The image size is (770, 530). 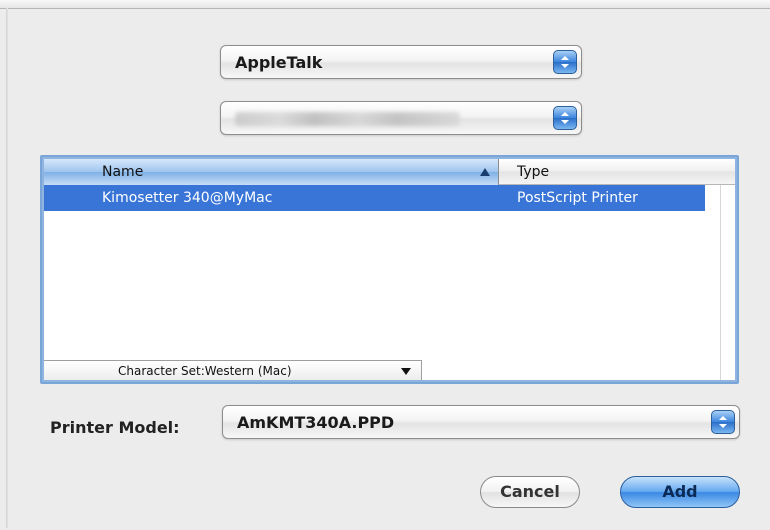 What do you see at coordinates (279, 62) in the screenshot?
I see `connection-type-label: AppleTalk` at bounding box center [279, 62].